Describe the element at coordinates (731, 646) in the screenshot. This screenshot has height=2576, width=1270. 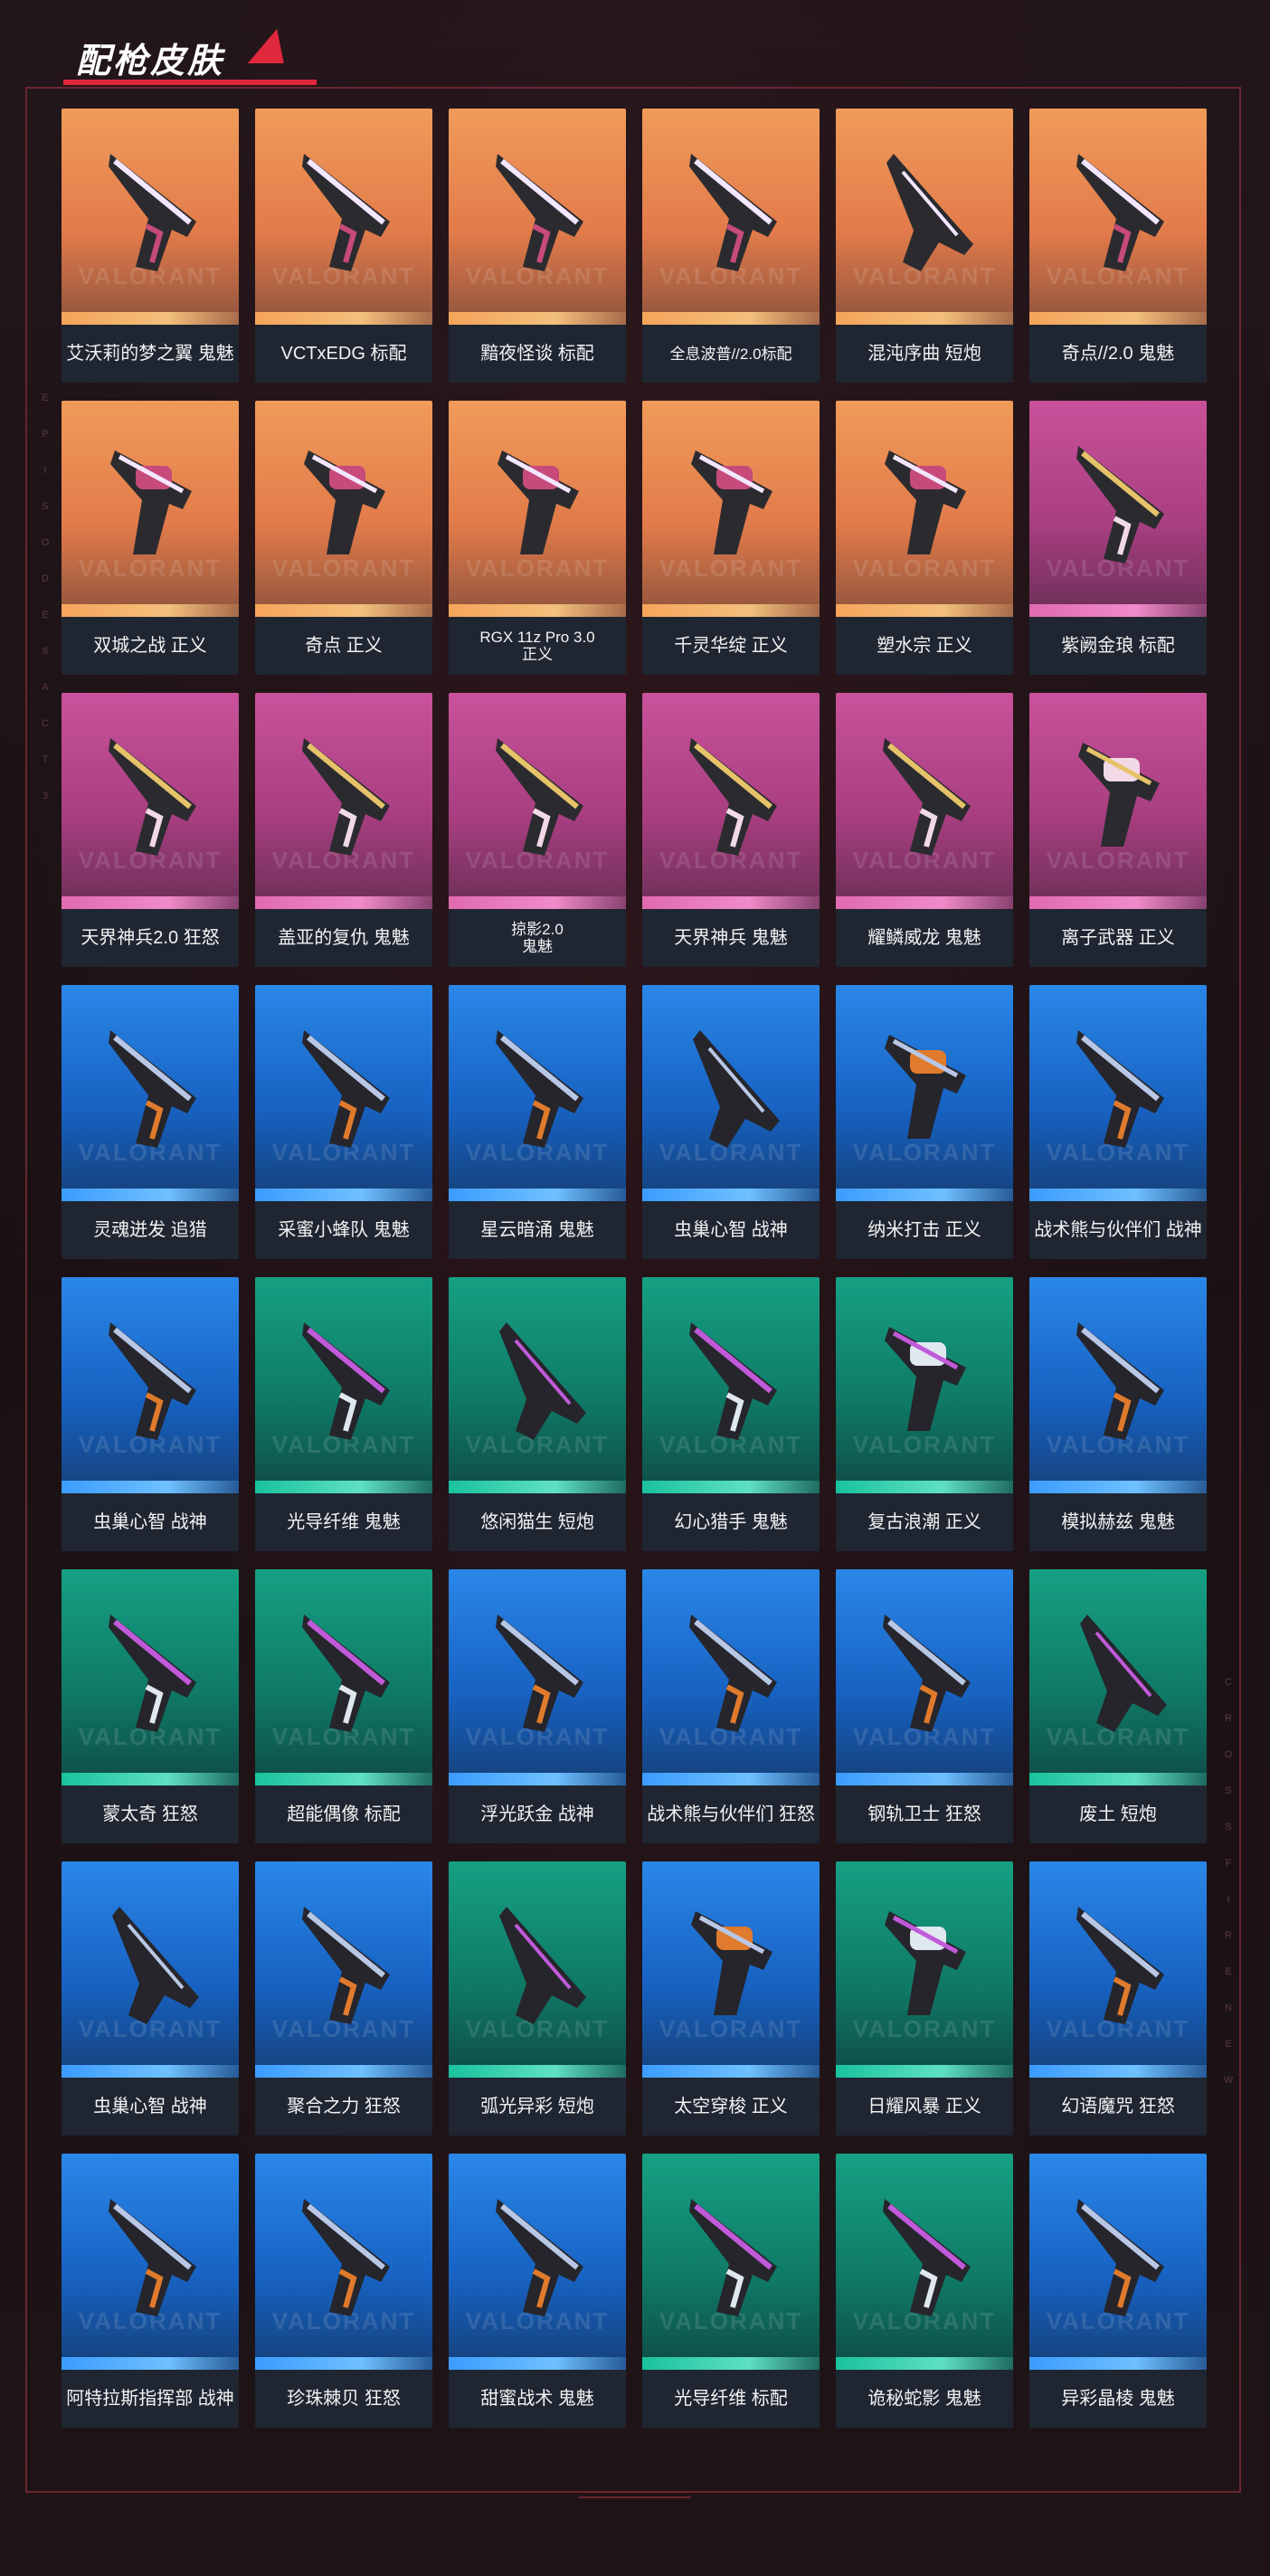
I see `label-area: 千灵华绽 正义` at that location.